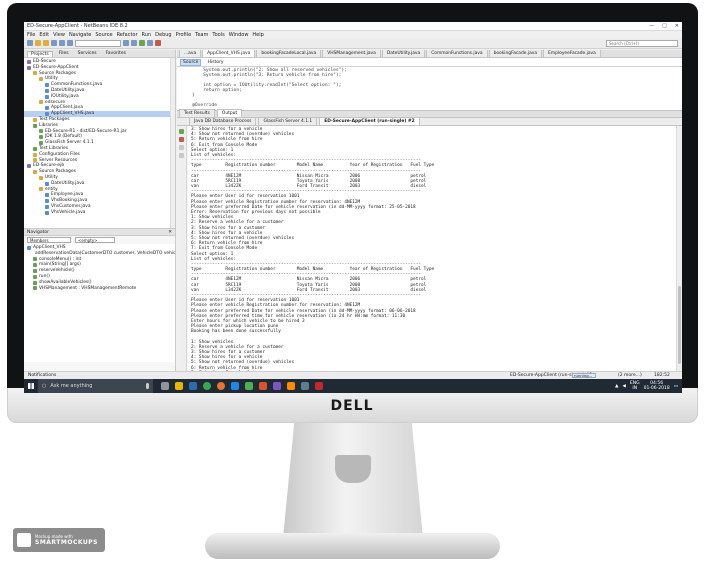  Describe the element at coordinates (147, 386) in the screenshot. I see `microphone-icon` at that location.